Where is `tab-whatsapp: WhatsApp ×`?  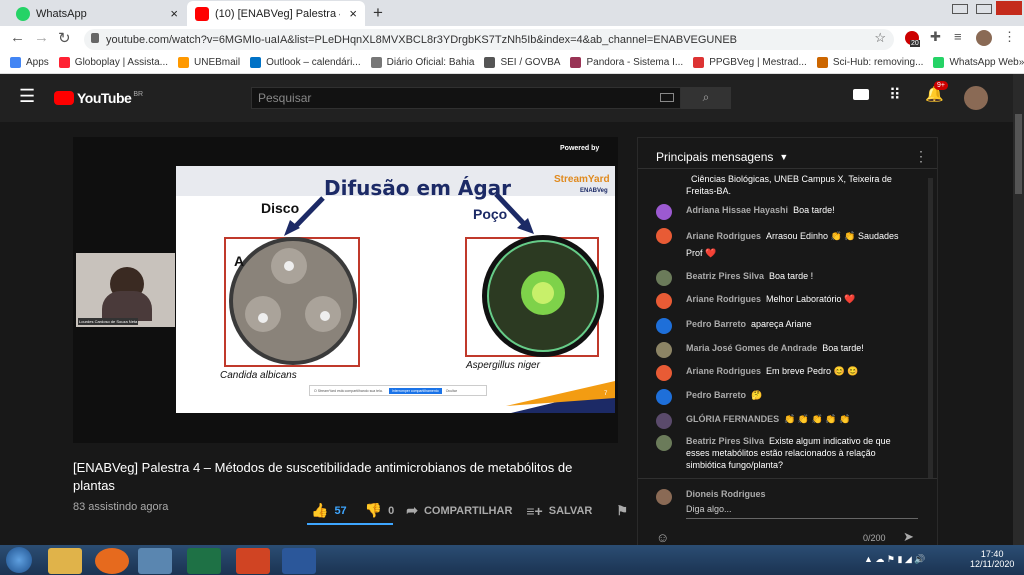 tab-whatsapp: WhatsApp × is located at coordinates (97, 13).